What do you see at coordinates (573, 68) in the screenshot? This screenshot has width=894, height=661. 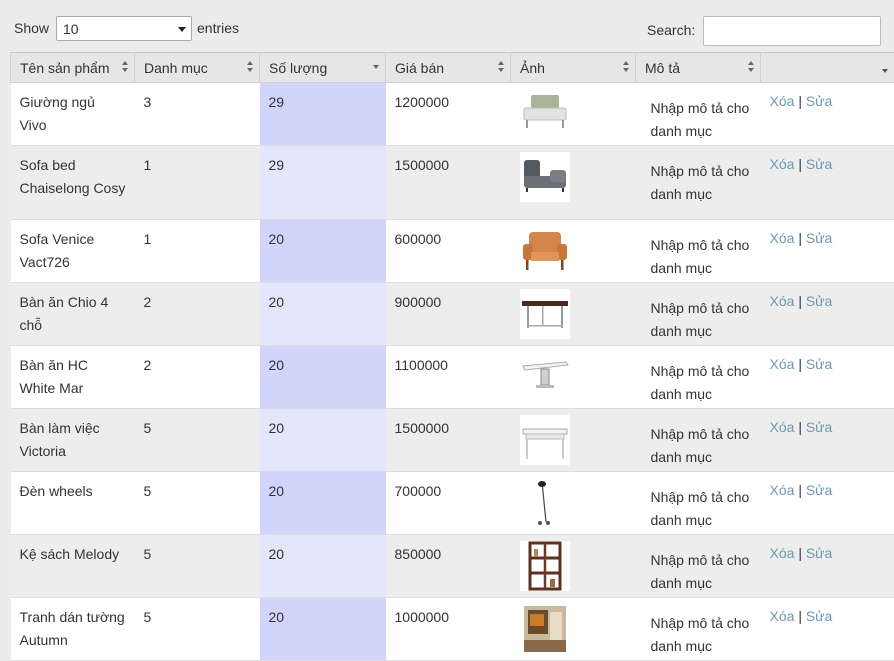 I see `column-header-image: Ảnh` at bounding box center [573, 68].